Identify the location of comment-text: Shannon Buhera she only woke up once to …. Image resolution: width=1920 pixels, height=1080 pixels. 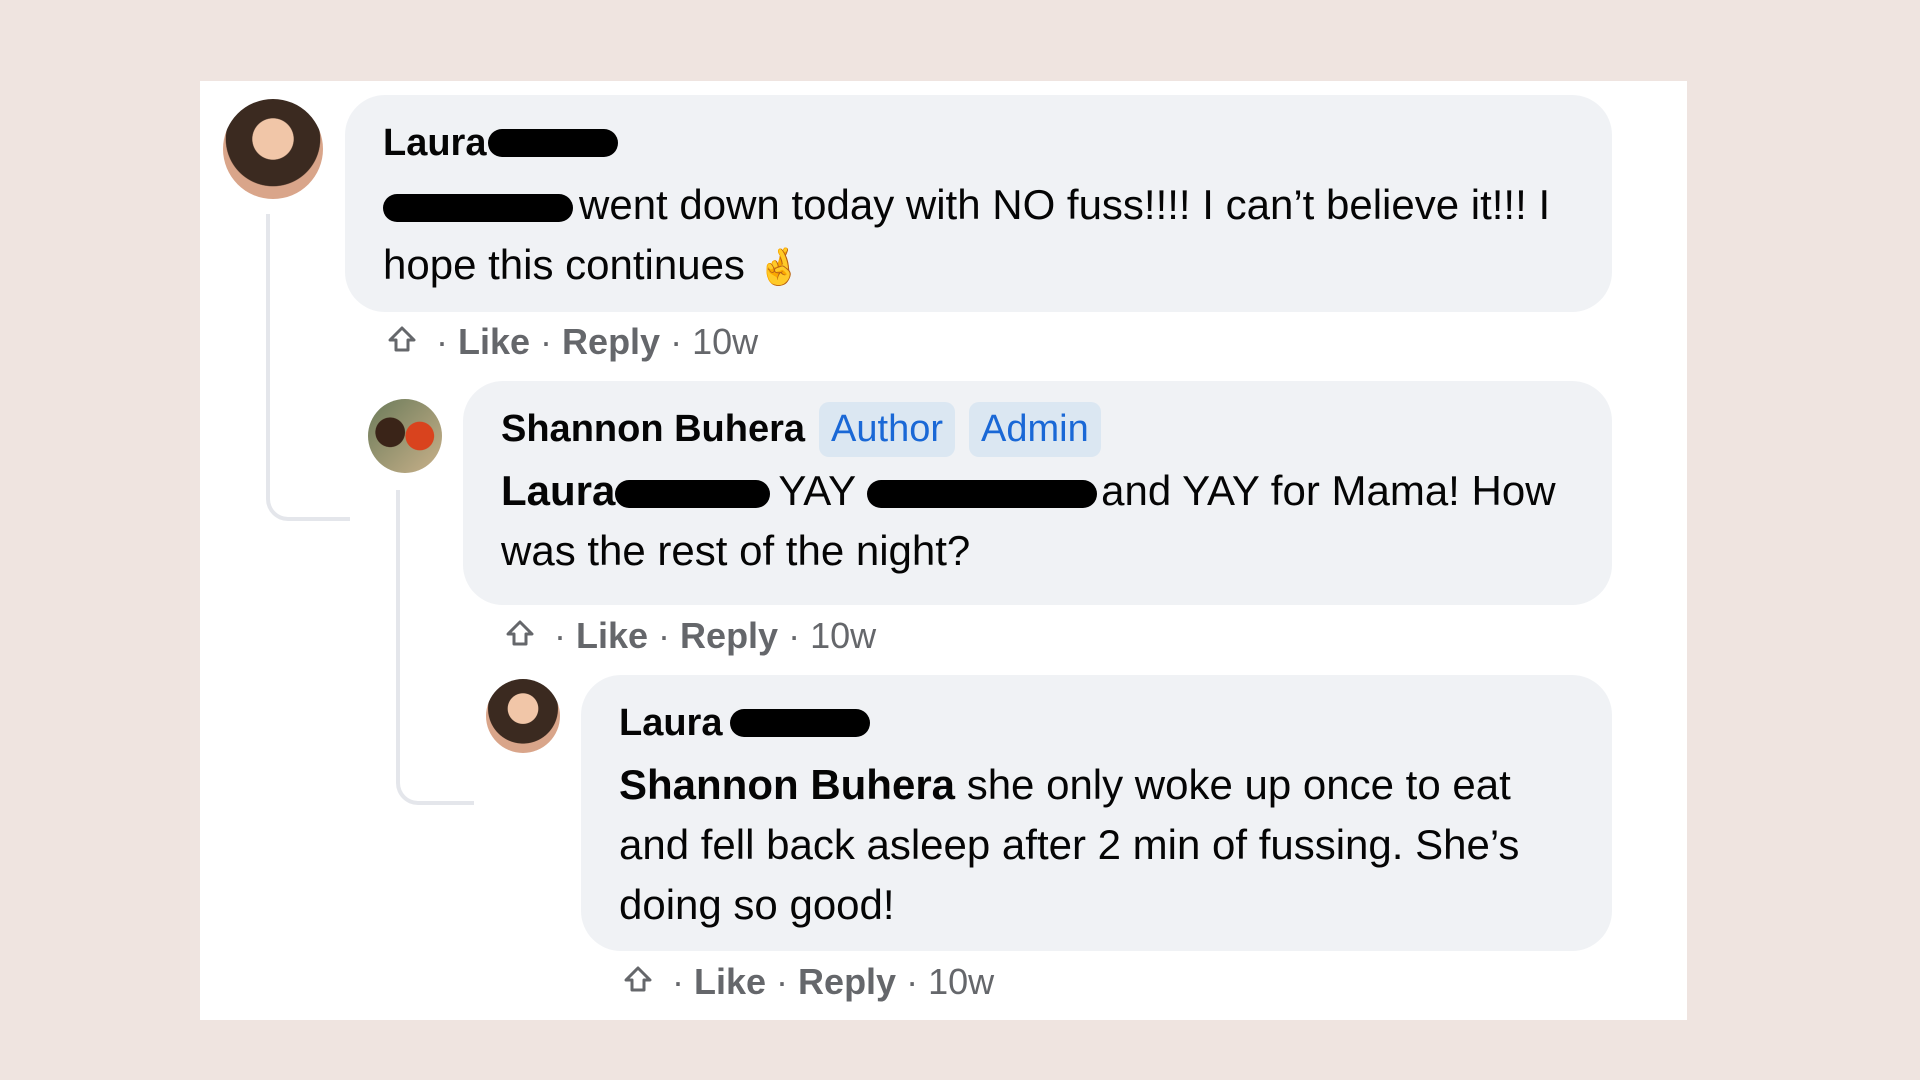
(1096, 845).